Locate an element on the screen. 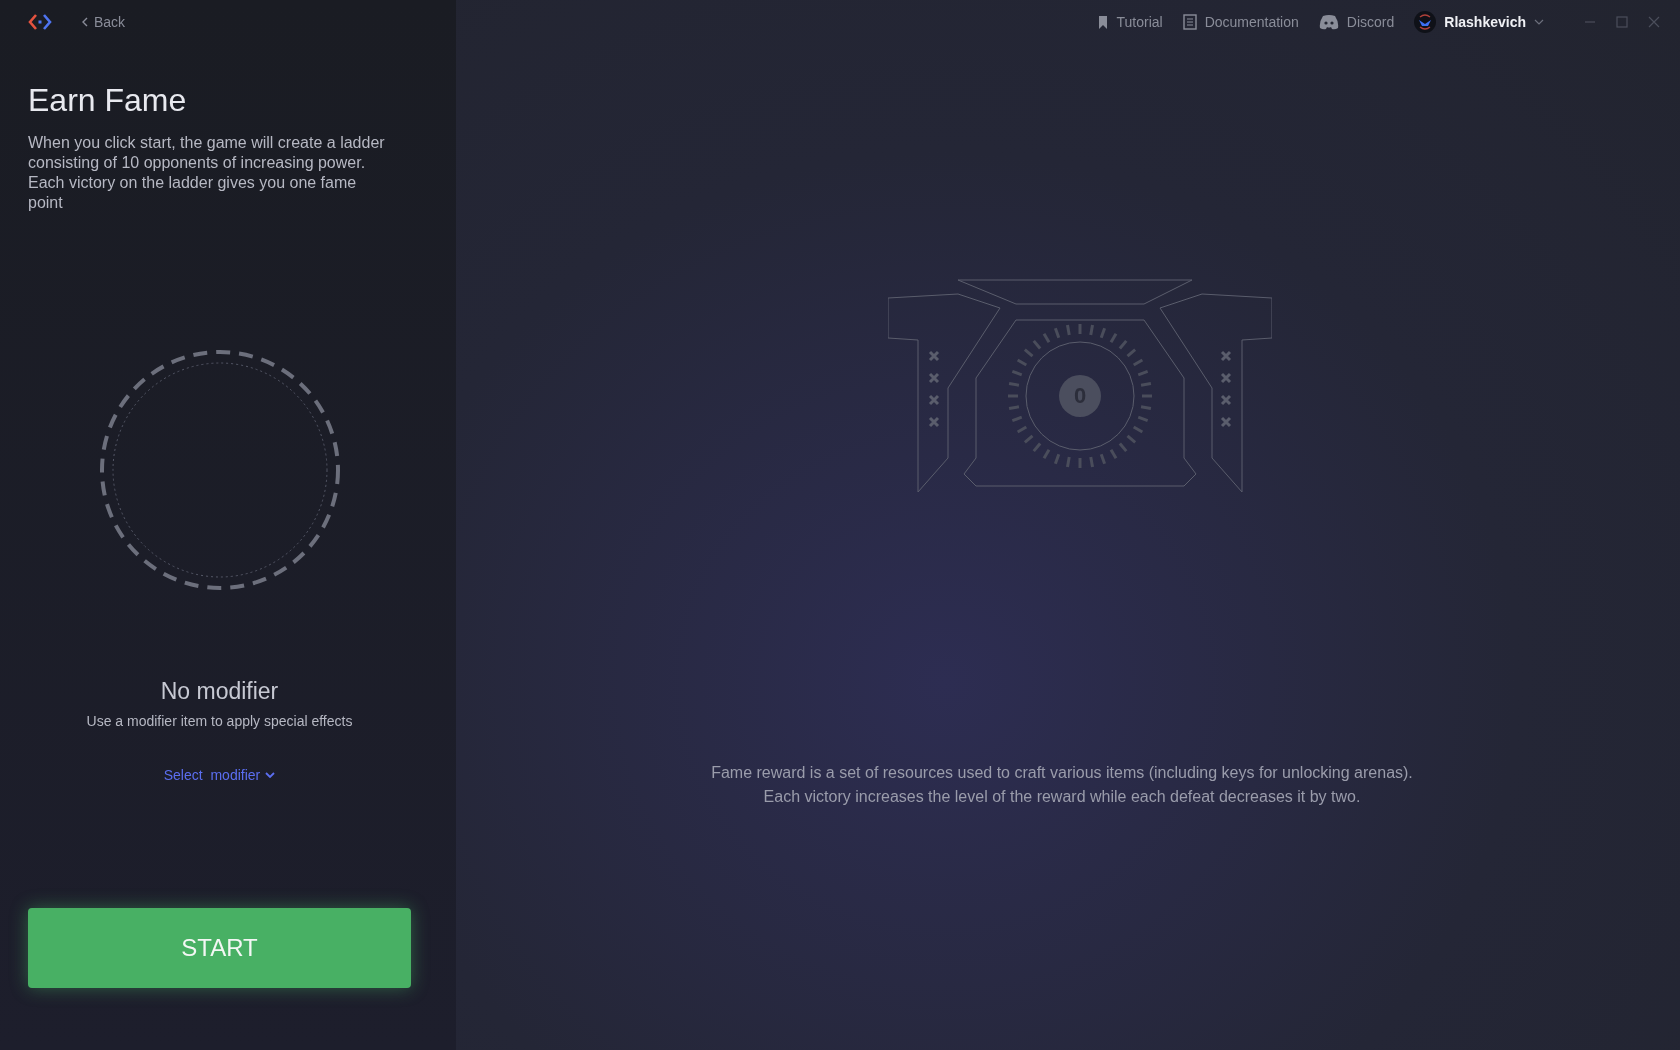 The width and height of the screenshot is (1680, 1050). header-link: Documentation is located at coordinates (1240, 22).